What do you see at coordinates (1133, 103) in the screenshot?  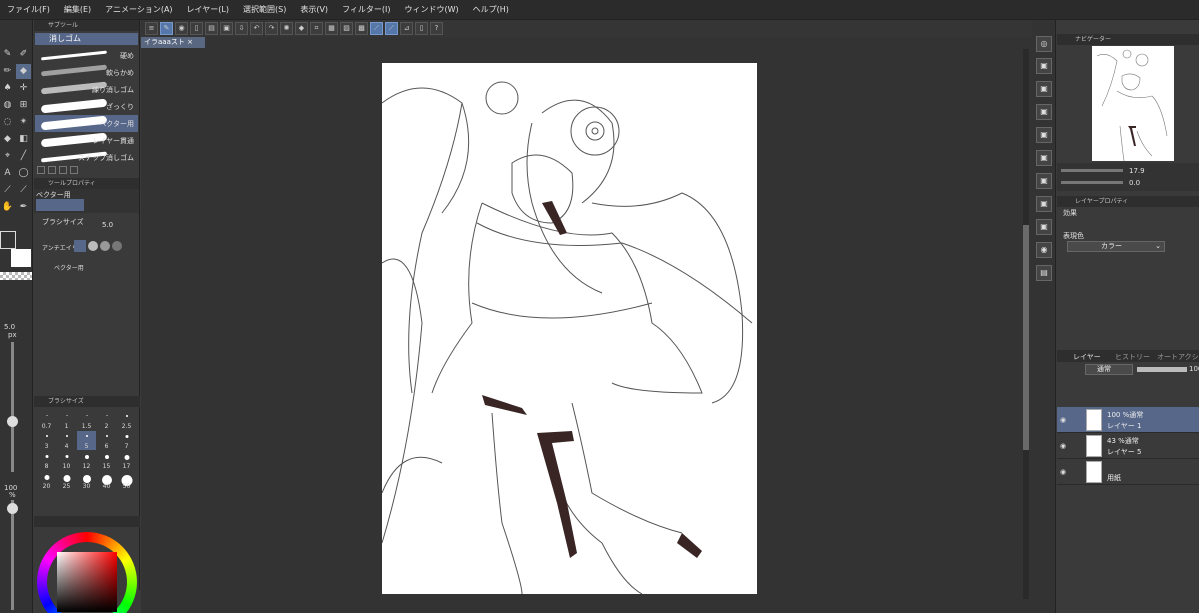 I see `navigator-thumbnail` at bounding box center [1133, 103].